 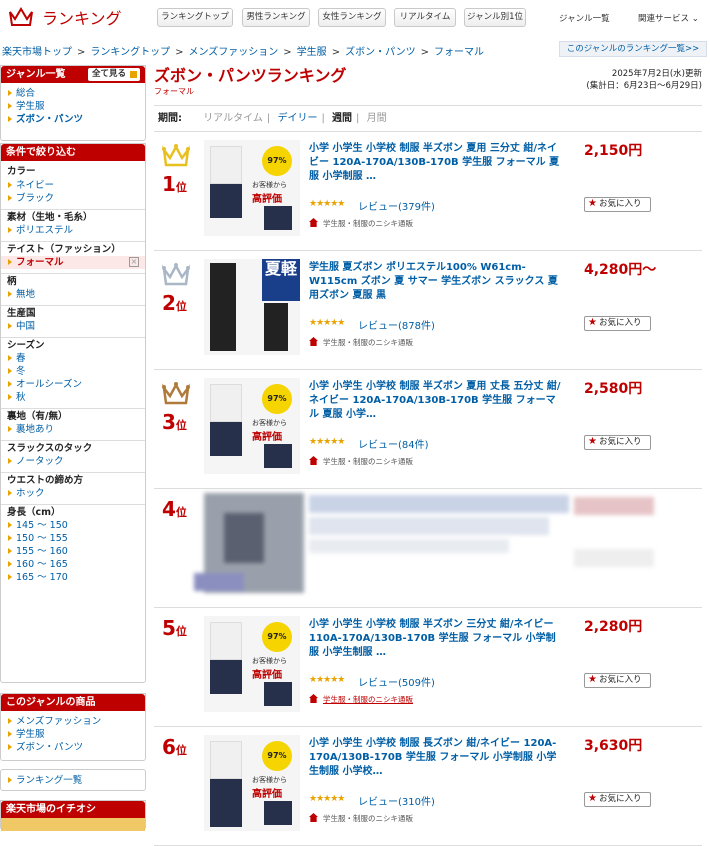 I want to click on nav-genre-first: ジャンル別1位, so click(x=495, y=17).